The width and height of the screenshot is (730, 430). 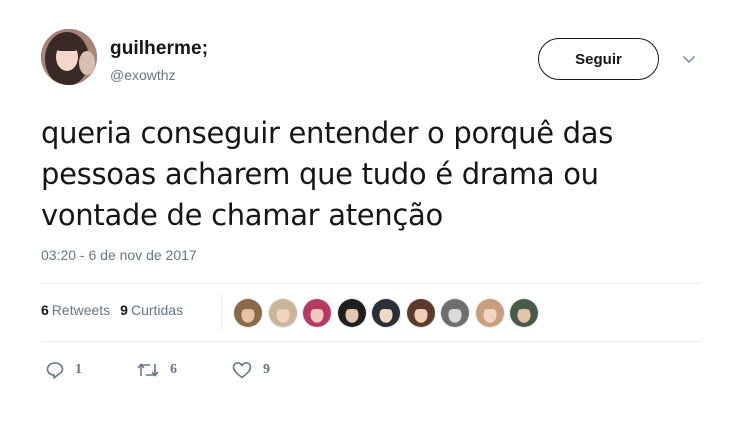 I want to click on profile-avatar, so click(x=69, y=57).